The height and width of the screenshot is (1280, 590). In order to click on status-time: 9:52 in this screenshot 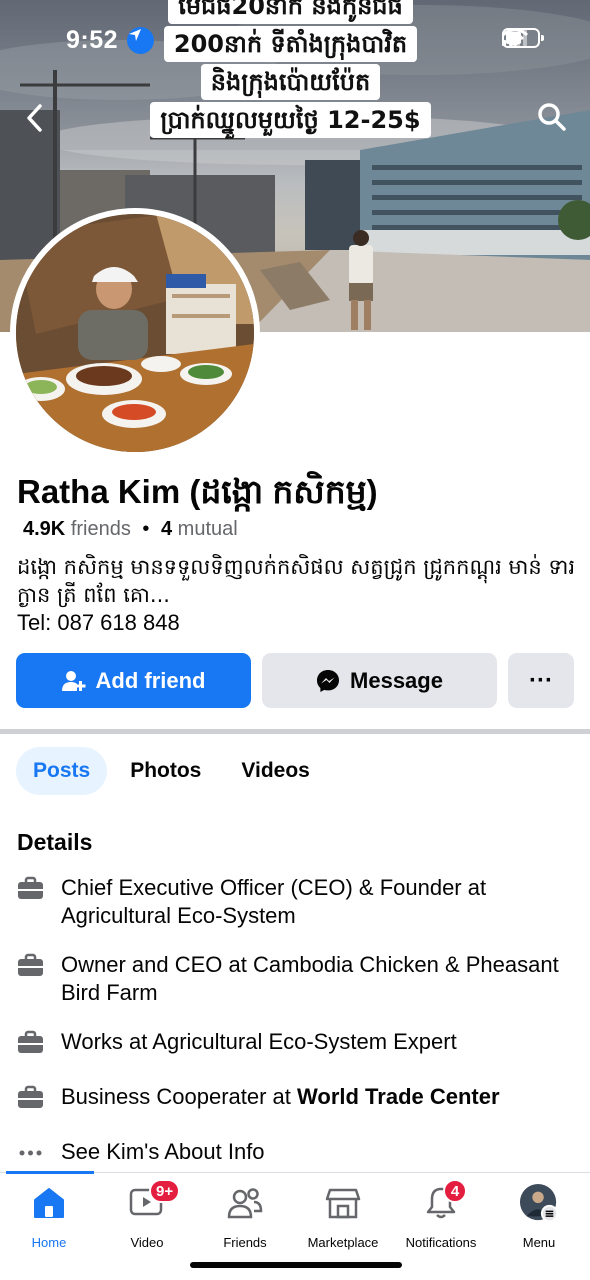, I will do `click(92, 40)`.